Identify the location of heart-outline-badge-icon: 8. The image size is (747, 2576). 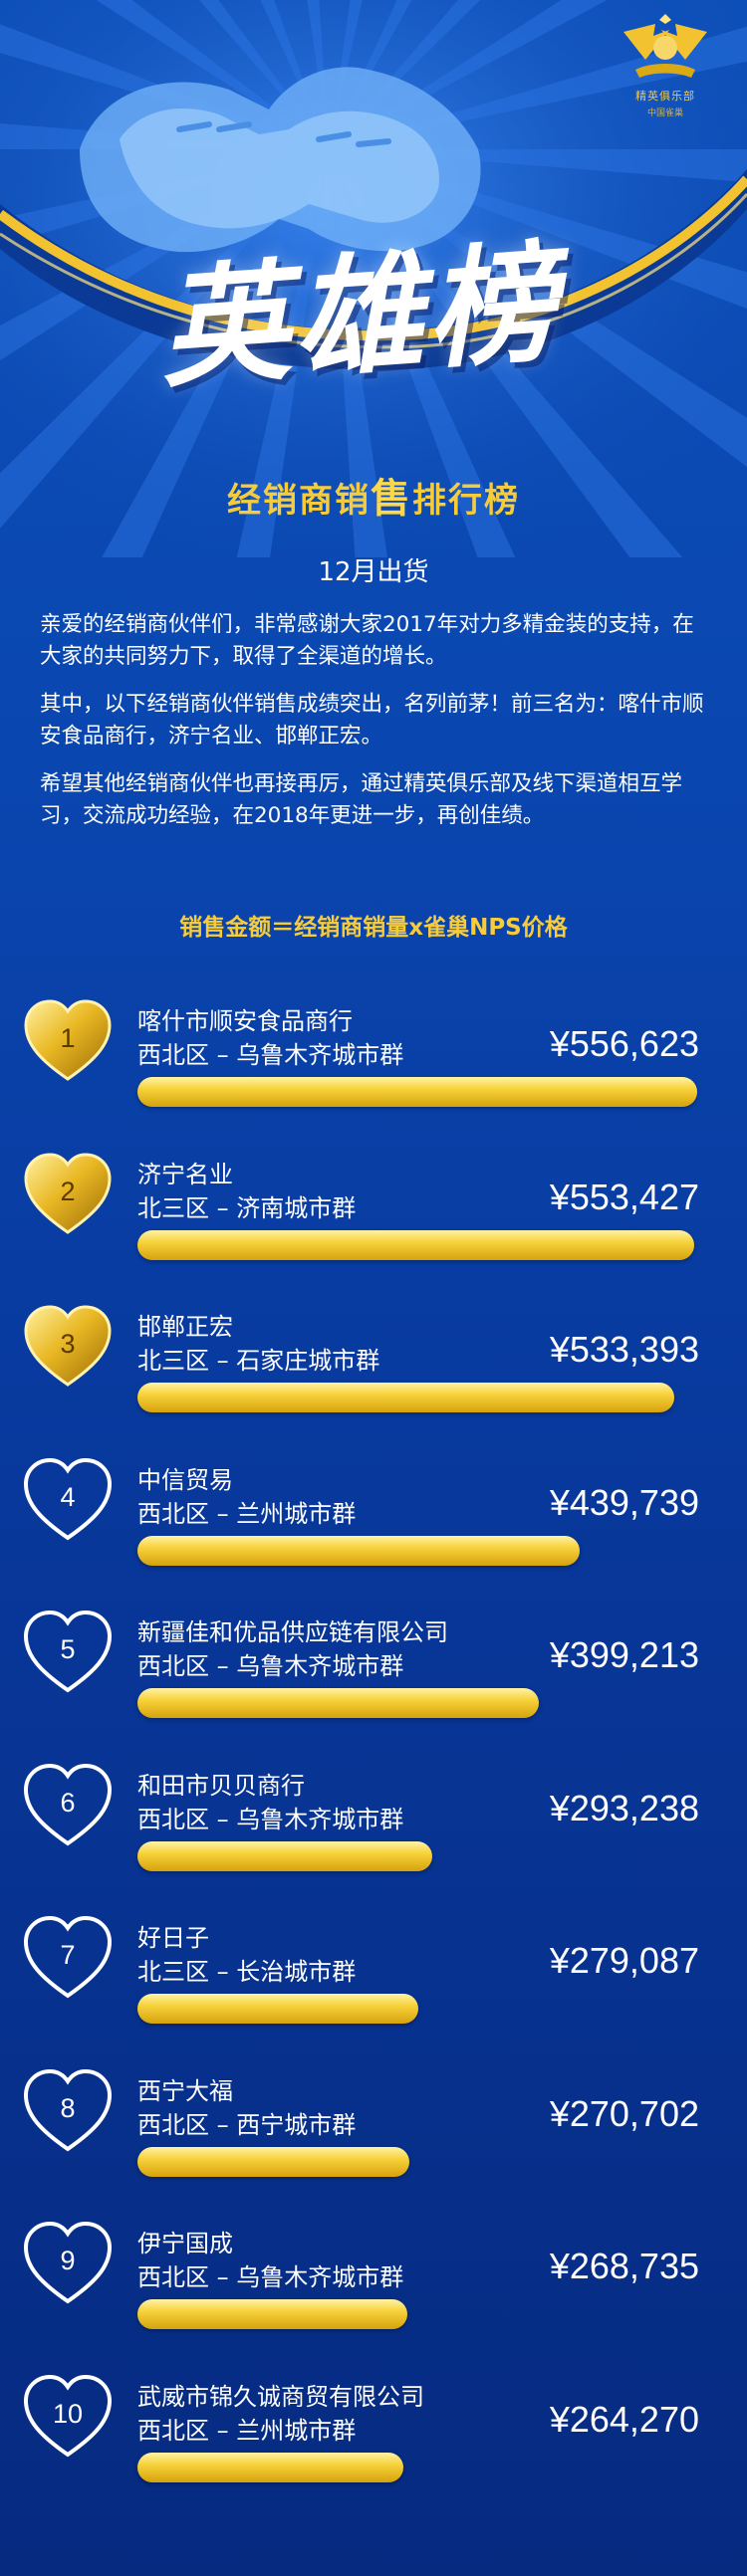
(68, 2111).